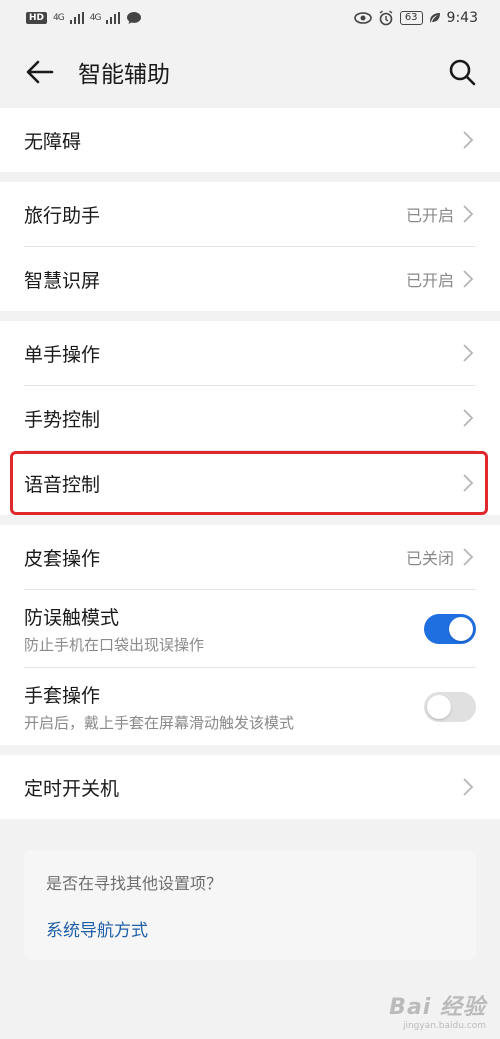 The width and height of the screenshot is (500, 1039). I want to click on row-subtitle: 开启后，戴上手套在屏幕滑动触发该模式, so click(159, 722).